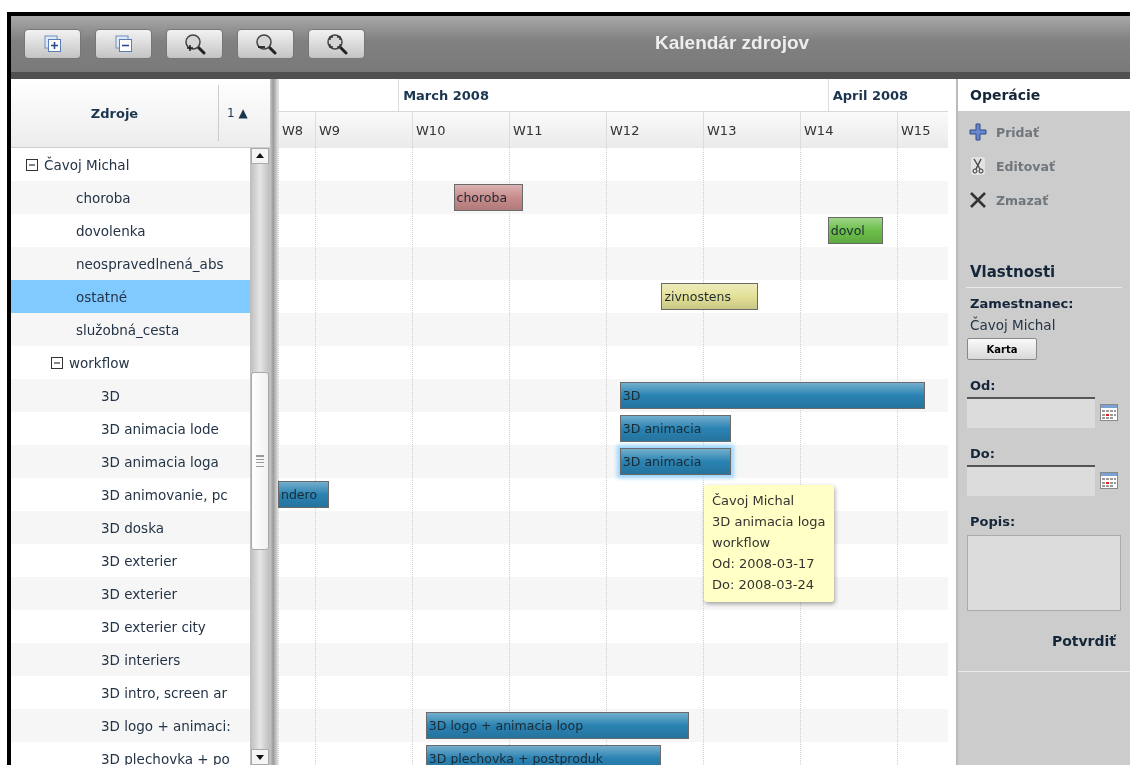  What do you see at coordinates (260, 757) in the screenshot?
I see `scroll-down-icon` at bounding box center [260, 757].